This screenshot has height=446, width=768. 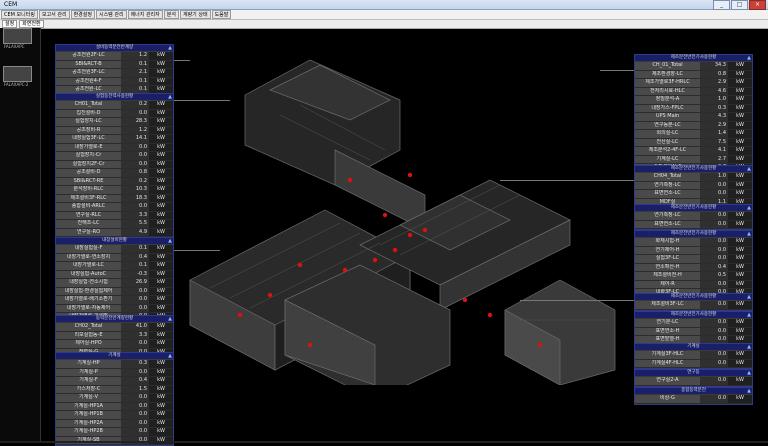 I want to click on meter-row: 내장가열로-E 0.0 kW, so click(x=114, y=147).